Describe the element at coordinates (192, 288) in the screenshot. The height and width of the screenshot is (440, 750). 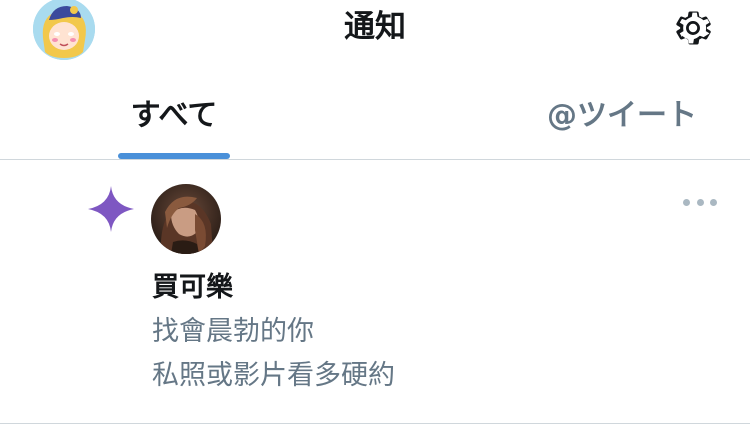
I see `user-name: 買可樂` at that location.